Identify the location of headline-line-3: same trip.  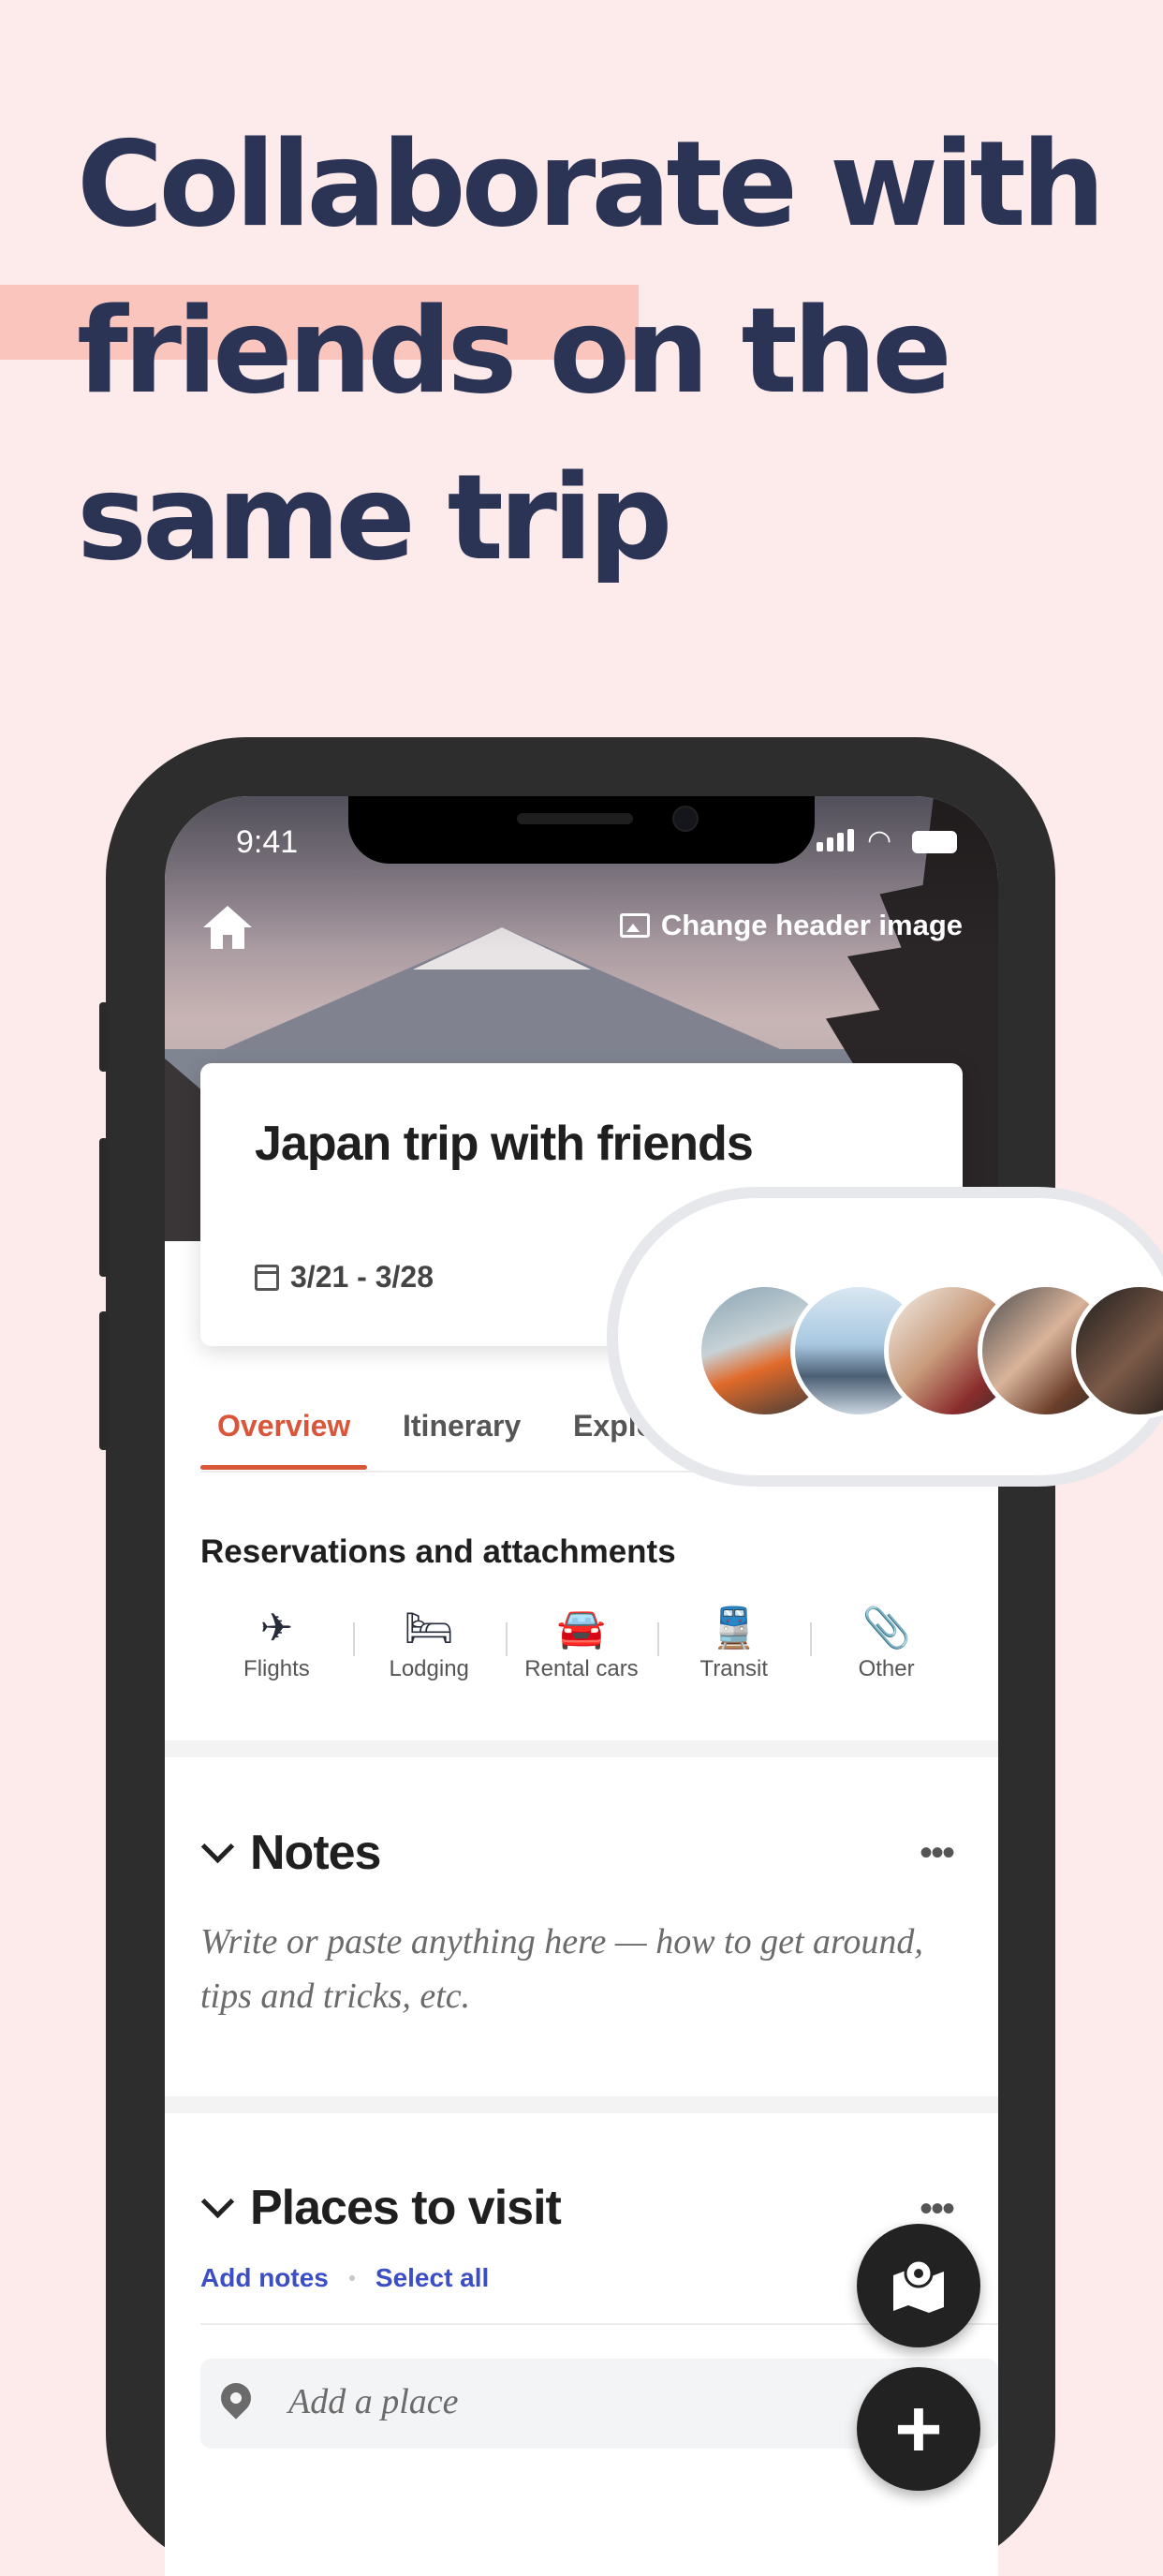
(374, 517).